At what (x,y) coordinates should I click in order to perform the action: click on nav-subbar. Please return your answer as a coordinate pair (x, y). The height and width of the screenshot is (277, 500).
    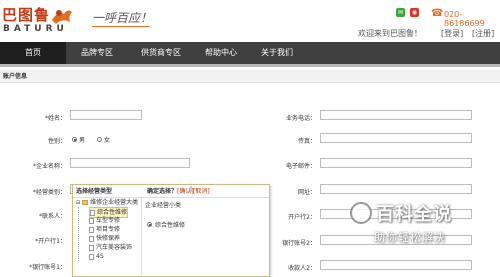
    Looking at the image, I should click on (250, 65).